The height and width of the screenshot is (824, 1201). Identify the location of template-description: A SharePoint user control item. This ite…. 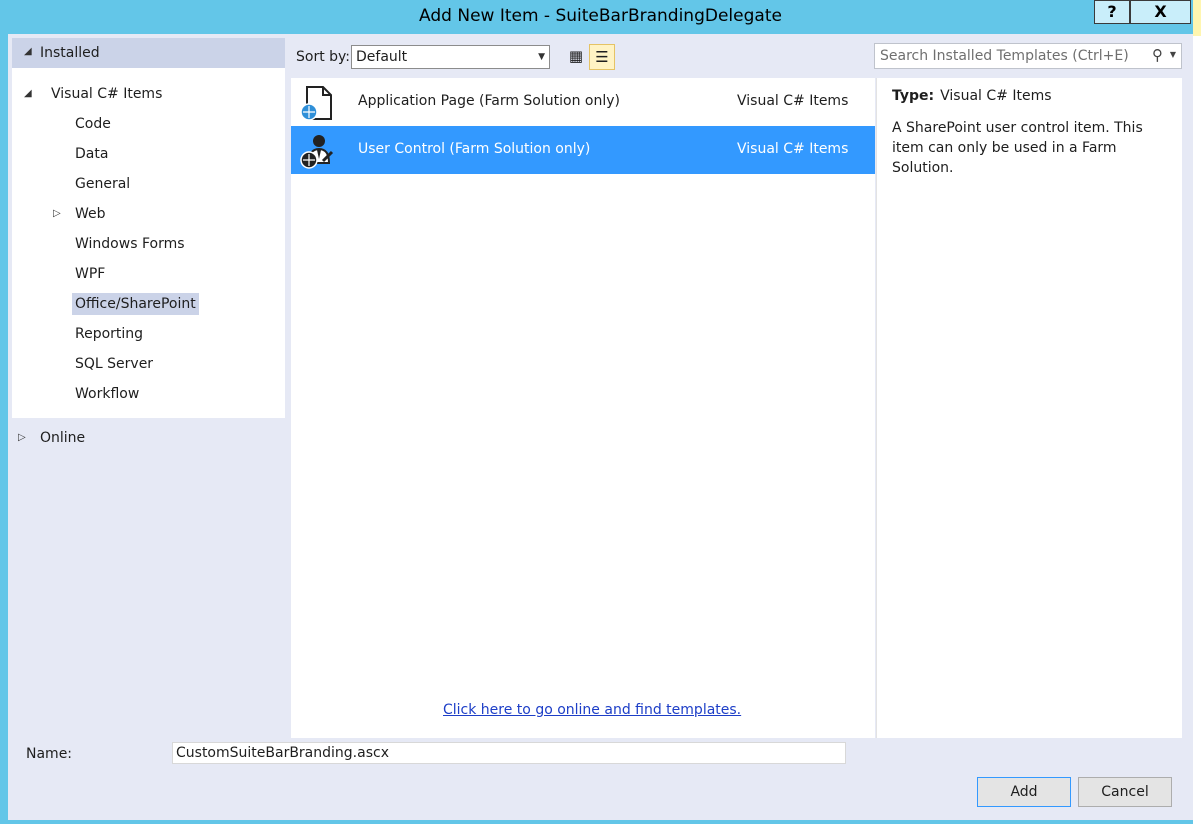
(1017, 148).